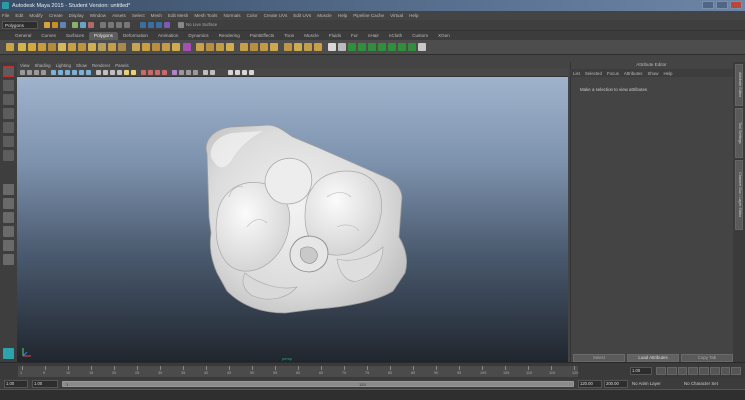 This screenshot has width=745, height=400. I want to click on append-polygon-icon, so click(220, 47).